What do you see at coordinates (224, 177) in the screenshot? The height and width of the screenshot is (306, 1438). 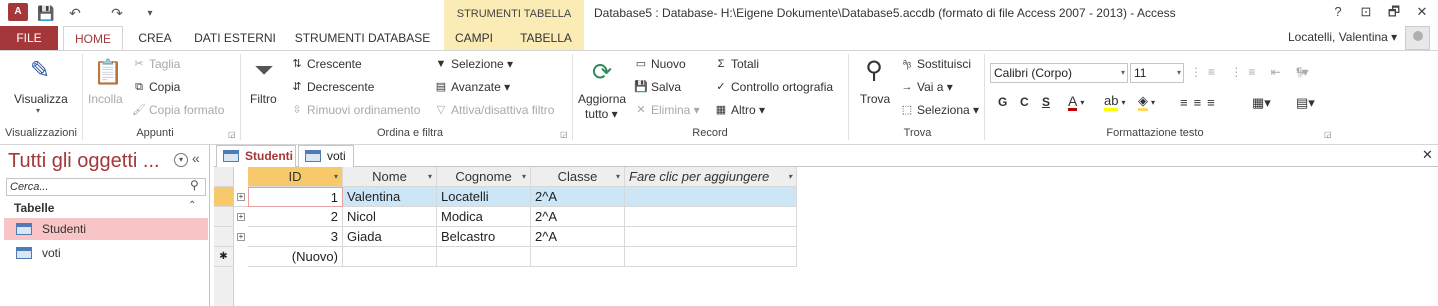 I see `select-all-corner` at bounding box center [224, 177].